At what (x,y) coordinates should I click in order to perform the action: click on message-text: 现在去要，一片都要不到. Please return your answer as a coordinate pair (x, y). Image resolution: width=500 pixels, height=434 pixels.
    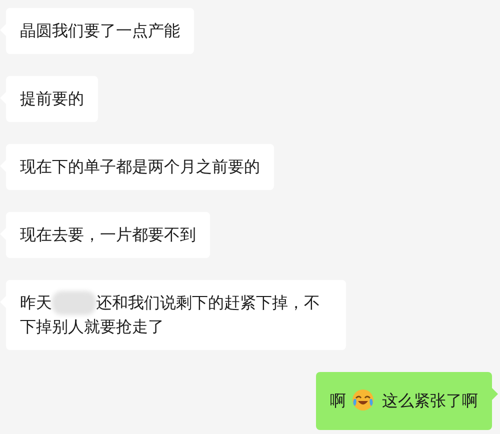
    Looking at the image, I should click on (108, 235).